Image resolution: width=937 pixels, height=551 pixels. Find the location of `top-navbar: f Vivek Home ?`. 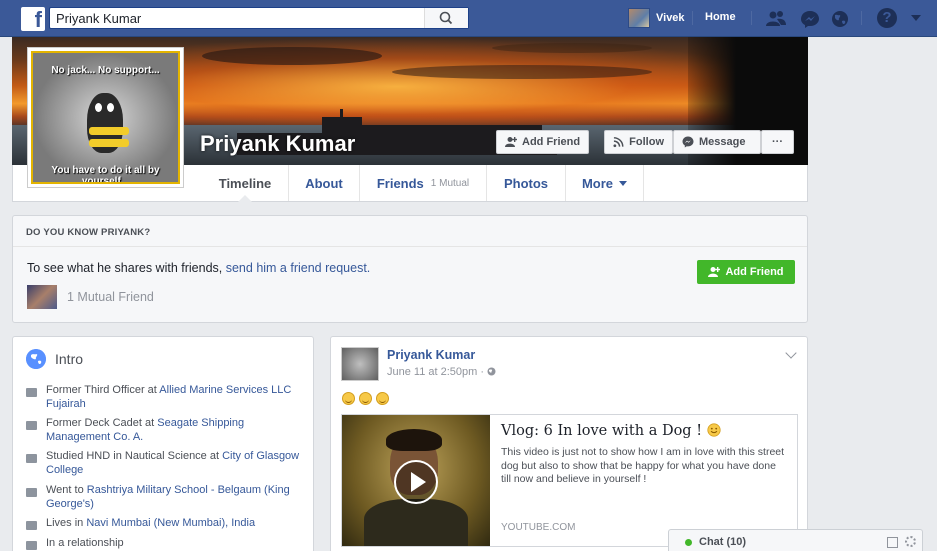

top-navbar: f Vivek Home ? is located at coordinates (468, 18).